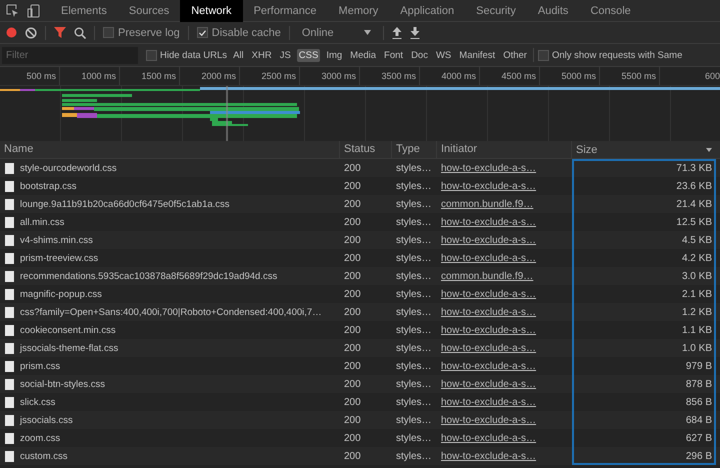 The image size is (720, 468). I want to click on request-name: zoom.css, so click(40, 438).